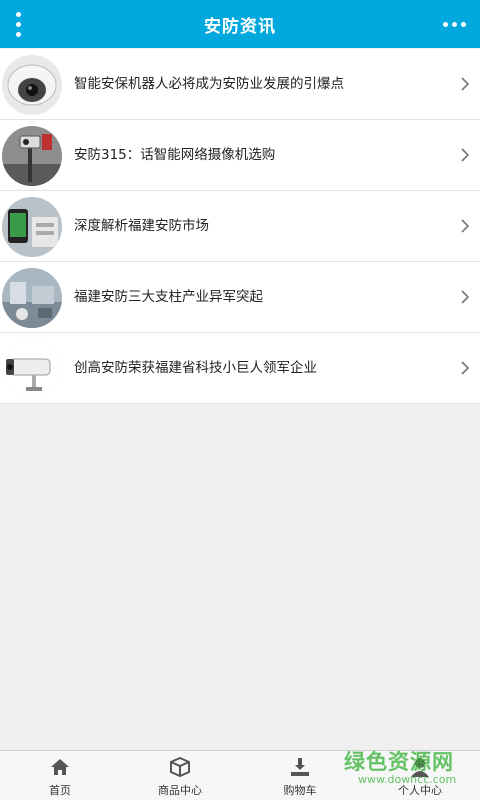 The image size is (480, 800). What do you see at coordinates (209, 84) in the screenshot?
I see `news-title: 智能安保机器人必将成为安防业发展的引爆点` at bounding box center [209, 84].